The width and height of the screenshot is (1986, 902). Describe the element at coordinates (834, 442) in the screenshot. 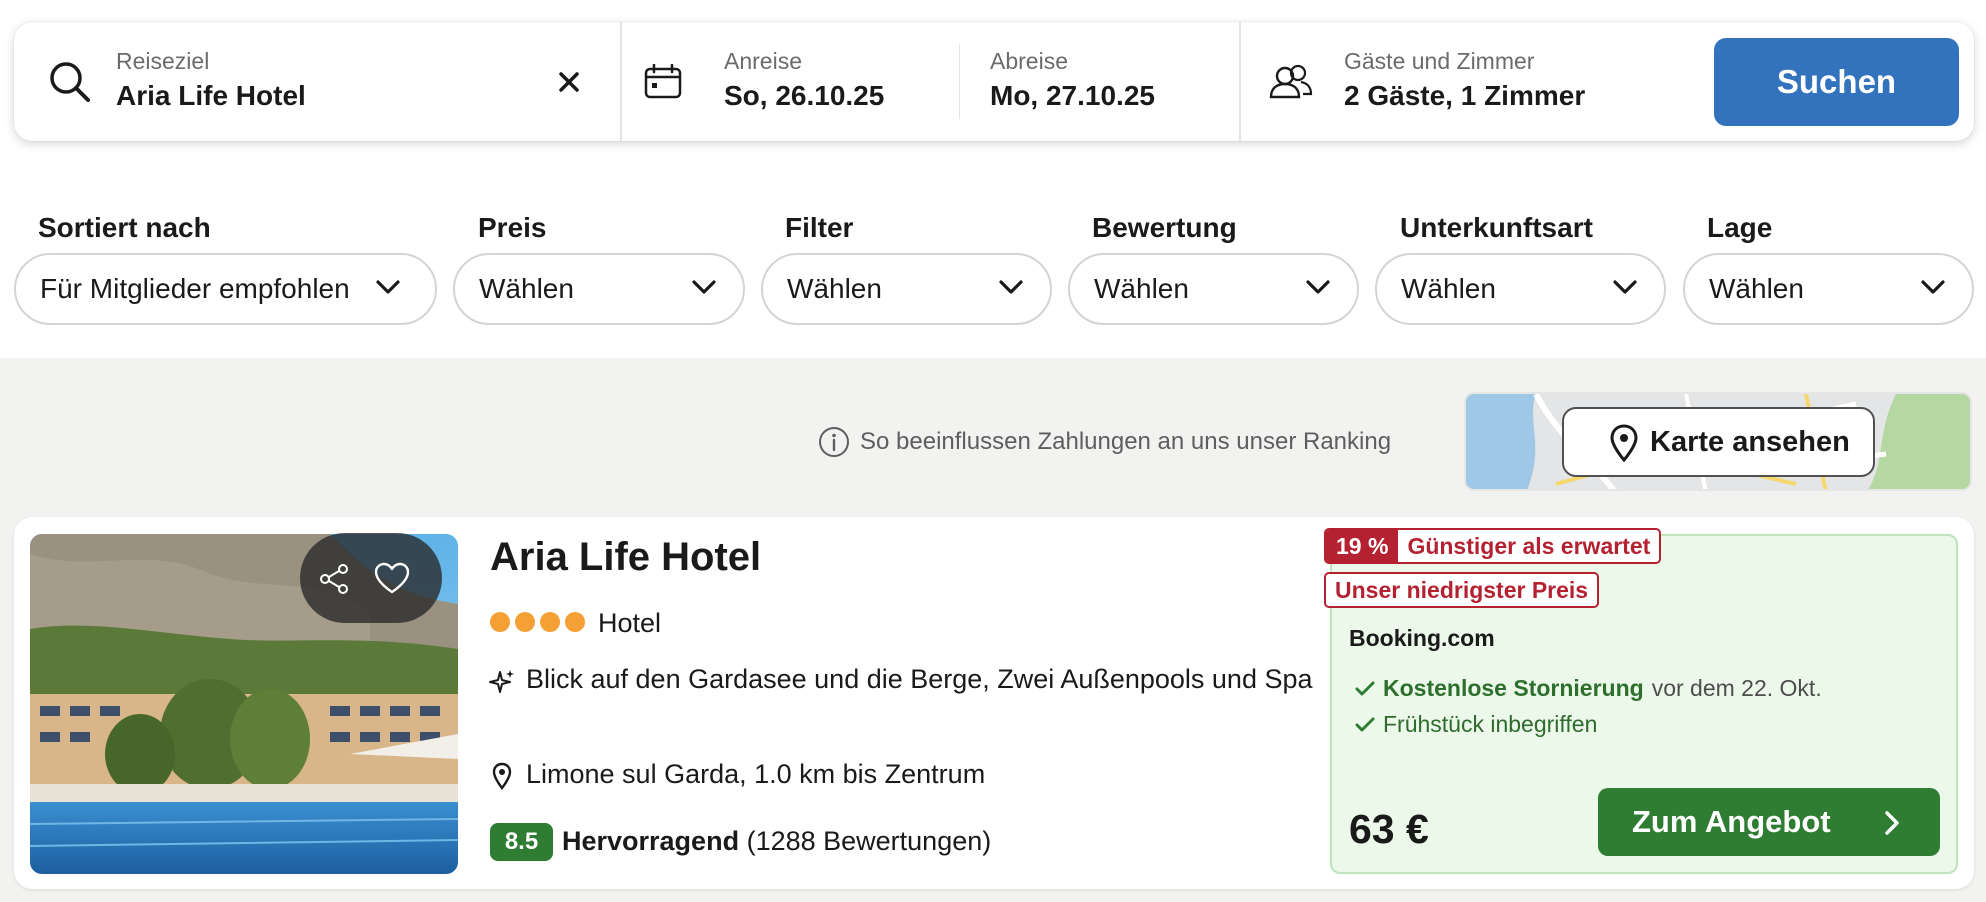

I see `info-icon` at that location.